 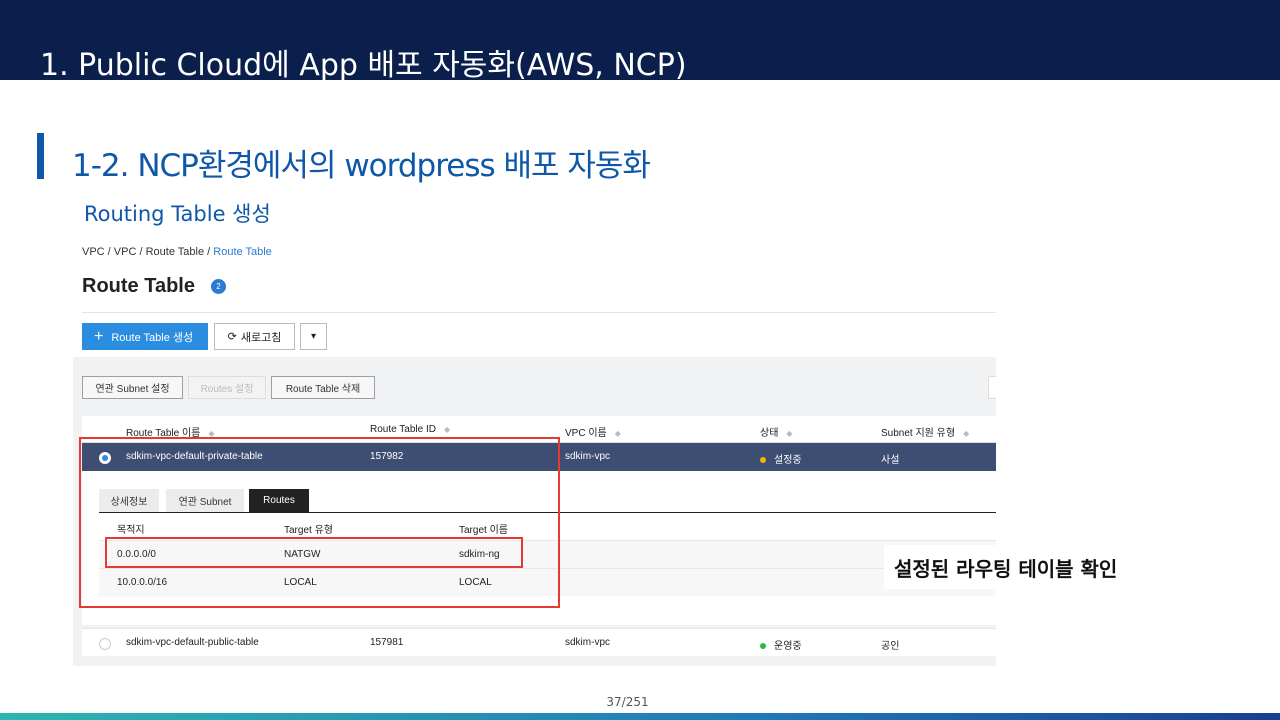 I want to click on route-table-name: sdkim-vpc-default-public-table, so click(x=192, y=642).